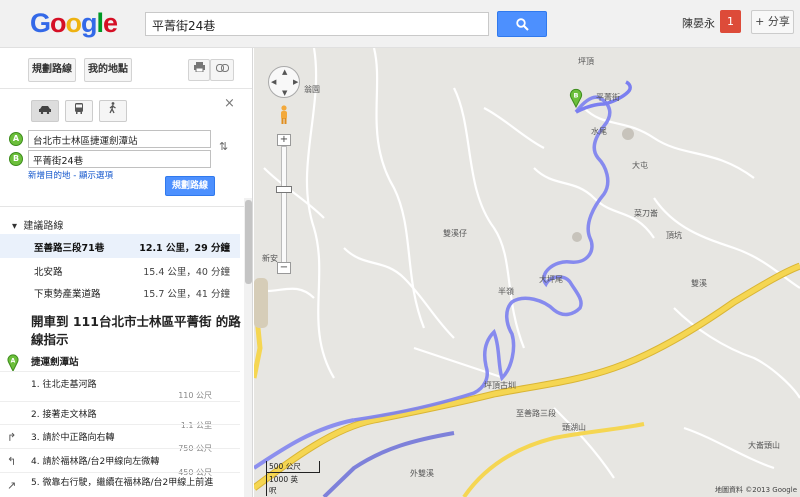 The height and width of the screenshot is (497, 800). Describe the element at coordinates (12, 437) in the screenshot. I see `turn-right-icon: ↱` at that location.